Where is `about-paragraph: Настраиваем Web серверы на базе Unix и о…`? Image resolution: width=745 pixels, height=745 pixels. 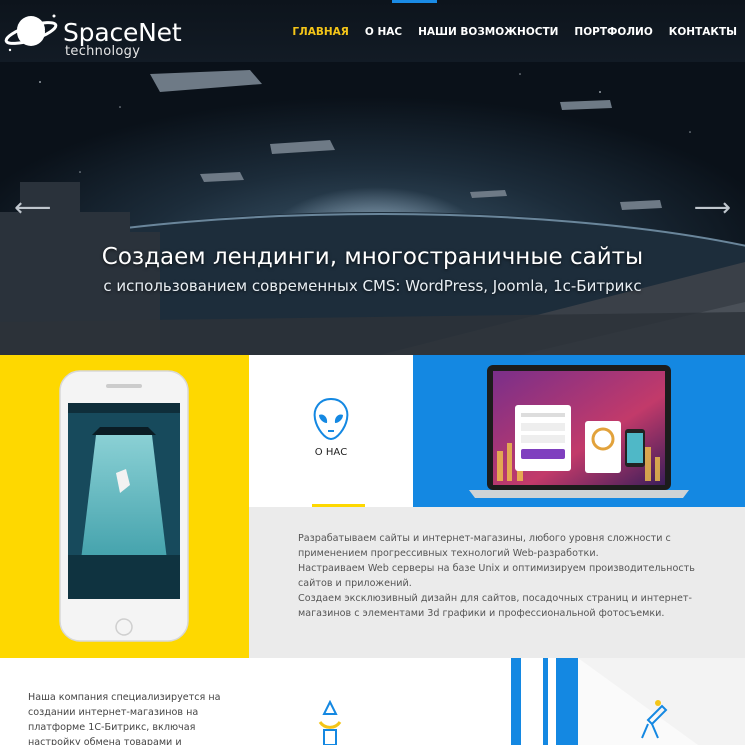 about-paragraph: Настраиваем Web серверы на базе Unix и о… is located at coordinates (496, 576).